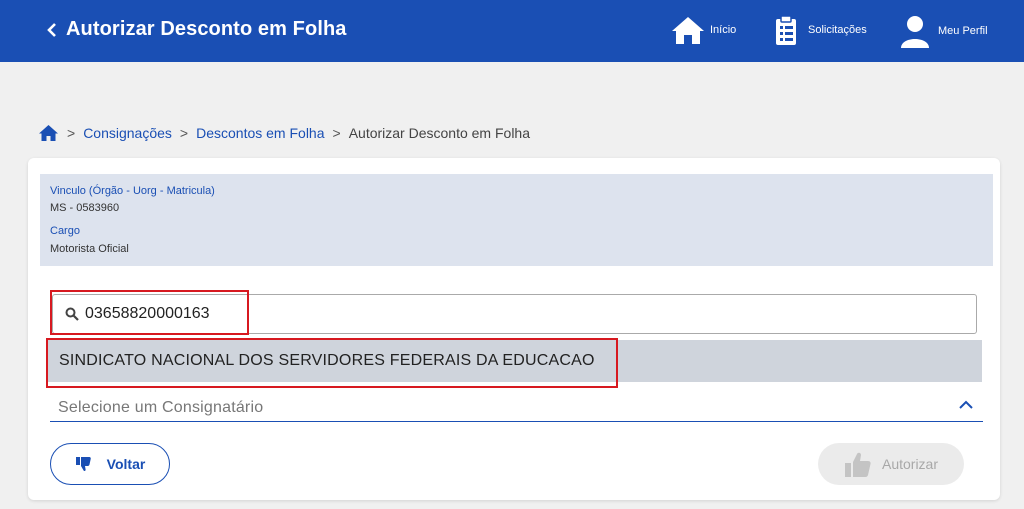 The height and width of the screenshot is (509, 1024). What do you see at coordinates (65, 231) in the screenshot?
I see `cargo-label: Cargo` at bounding box center [65, 231].